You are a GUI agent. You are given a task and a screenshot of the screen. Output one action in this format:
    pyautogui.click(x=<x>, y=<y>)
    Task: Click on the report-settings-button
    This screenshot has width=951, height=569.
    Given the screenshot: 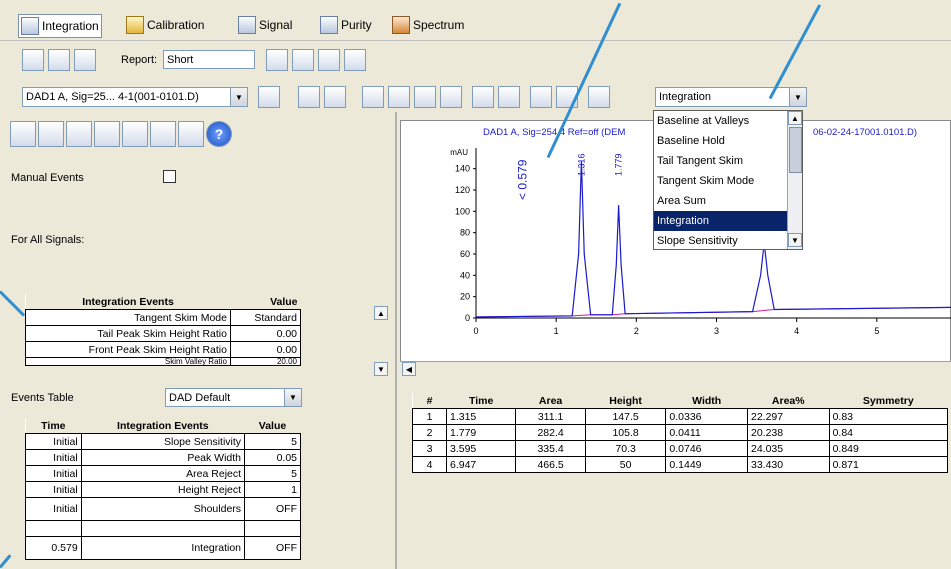 What is the action you would take?
    pyautogui.click(x=355, y=60)
    